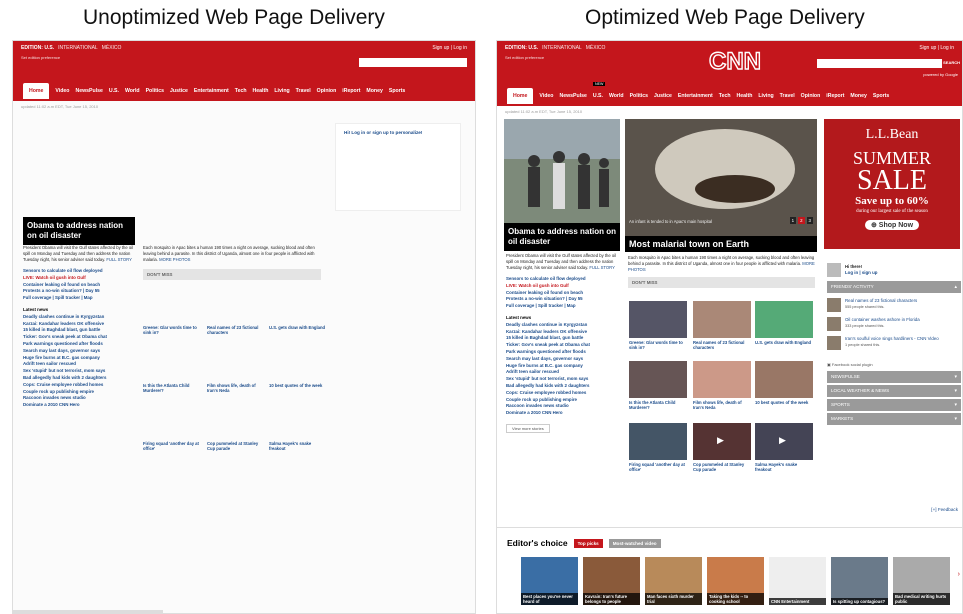  Describe the element at coordinates (658, 345) in the screenshot. I see `grid-caption: Greene: Glar words time to sink in?` at that location.